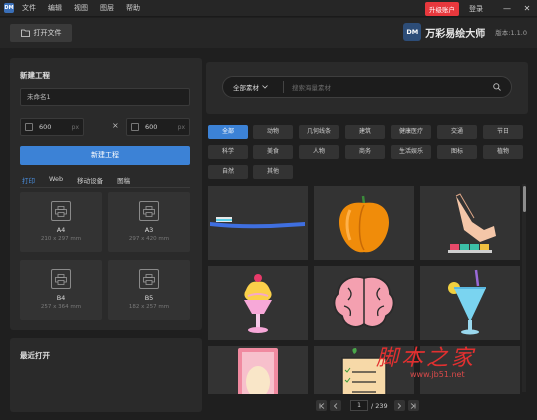 This screenshot has height=420, width=537. I want to click on preset-name: B5, so click(149, 298).